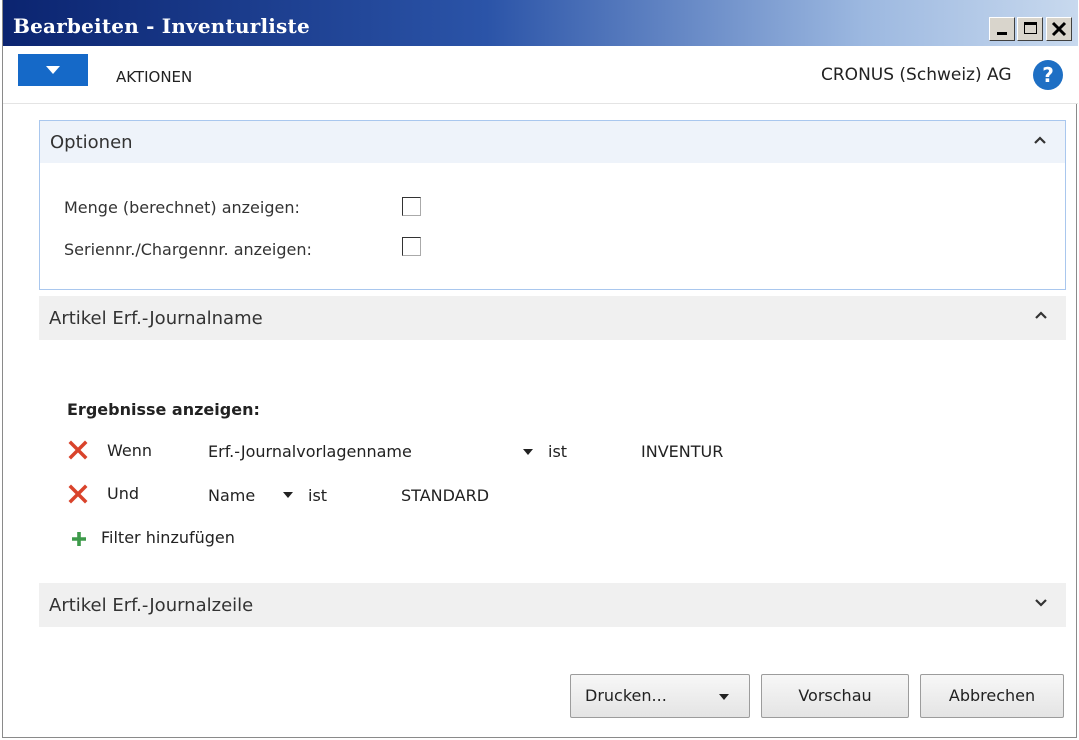  What do you see at coordinates (151, 605) in the screenshot?
I see `journal-line-title: Artikel Erf.-Journalzeile` at bounding box center [151, 605].